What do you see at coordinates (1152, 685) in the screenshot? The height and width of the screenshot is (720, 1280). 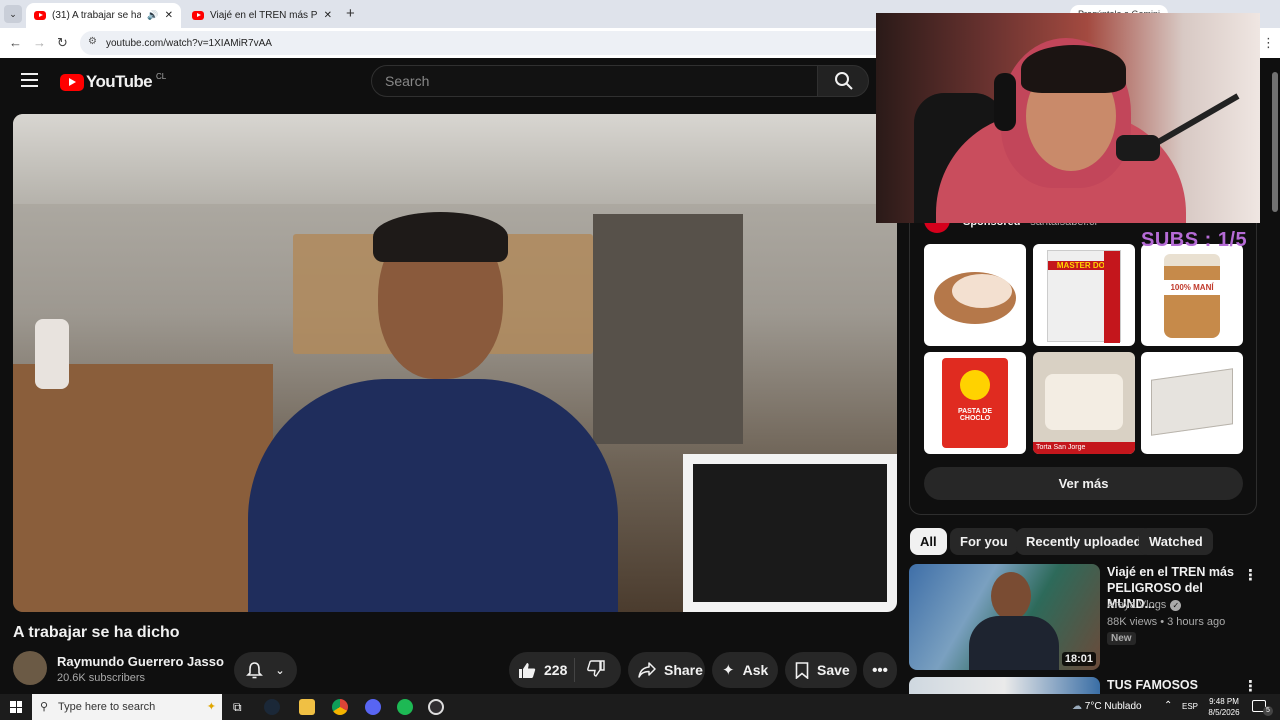 I see `recommendation-title: TUS FAMOSOS` at bounding box center [1152, 685].